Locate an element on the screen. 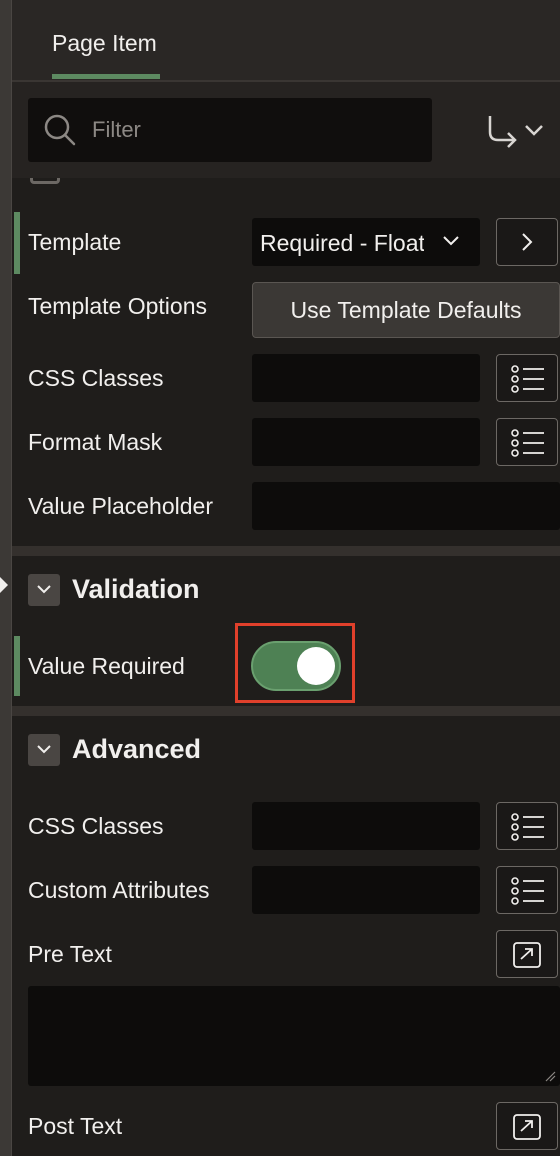 The height and width of the screenshot is (1156, 560). filter-placeholder: Filter is located at coordinates (116, 129).